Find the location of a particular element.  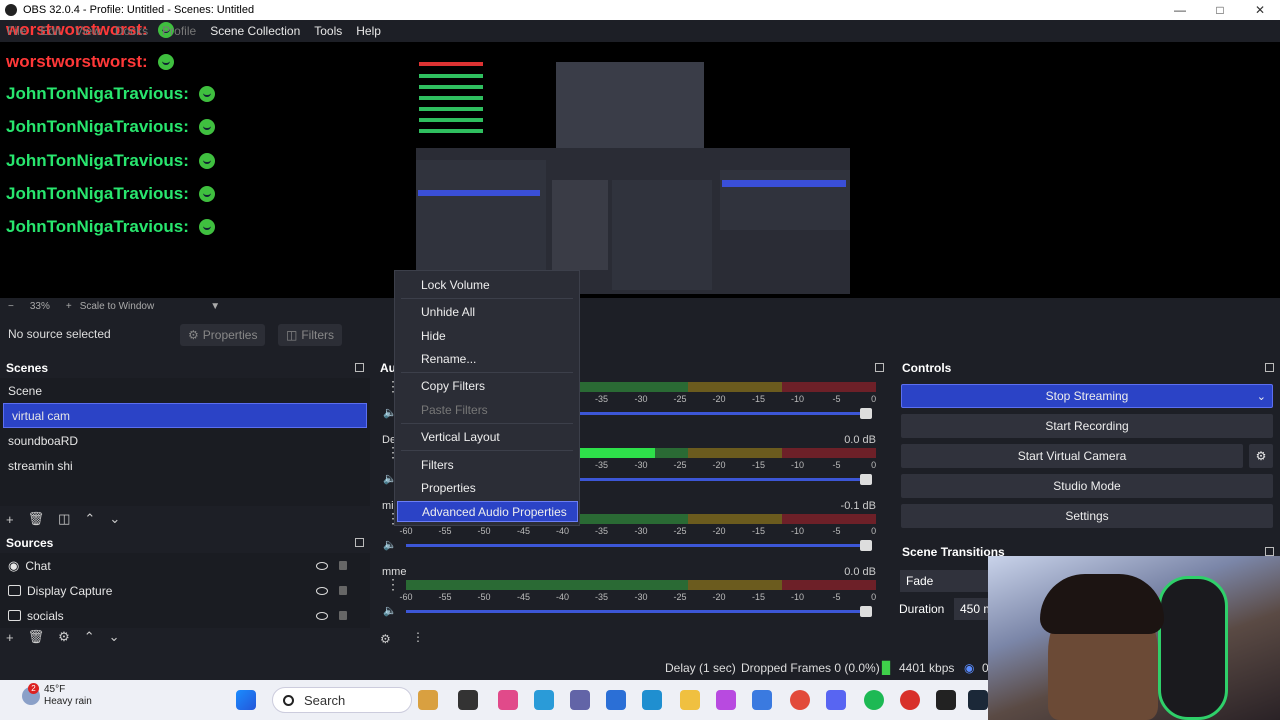

menu-item-advanced-audio-properties: Advanced Audio Properties is located at coordinates (487, 511).